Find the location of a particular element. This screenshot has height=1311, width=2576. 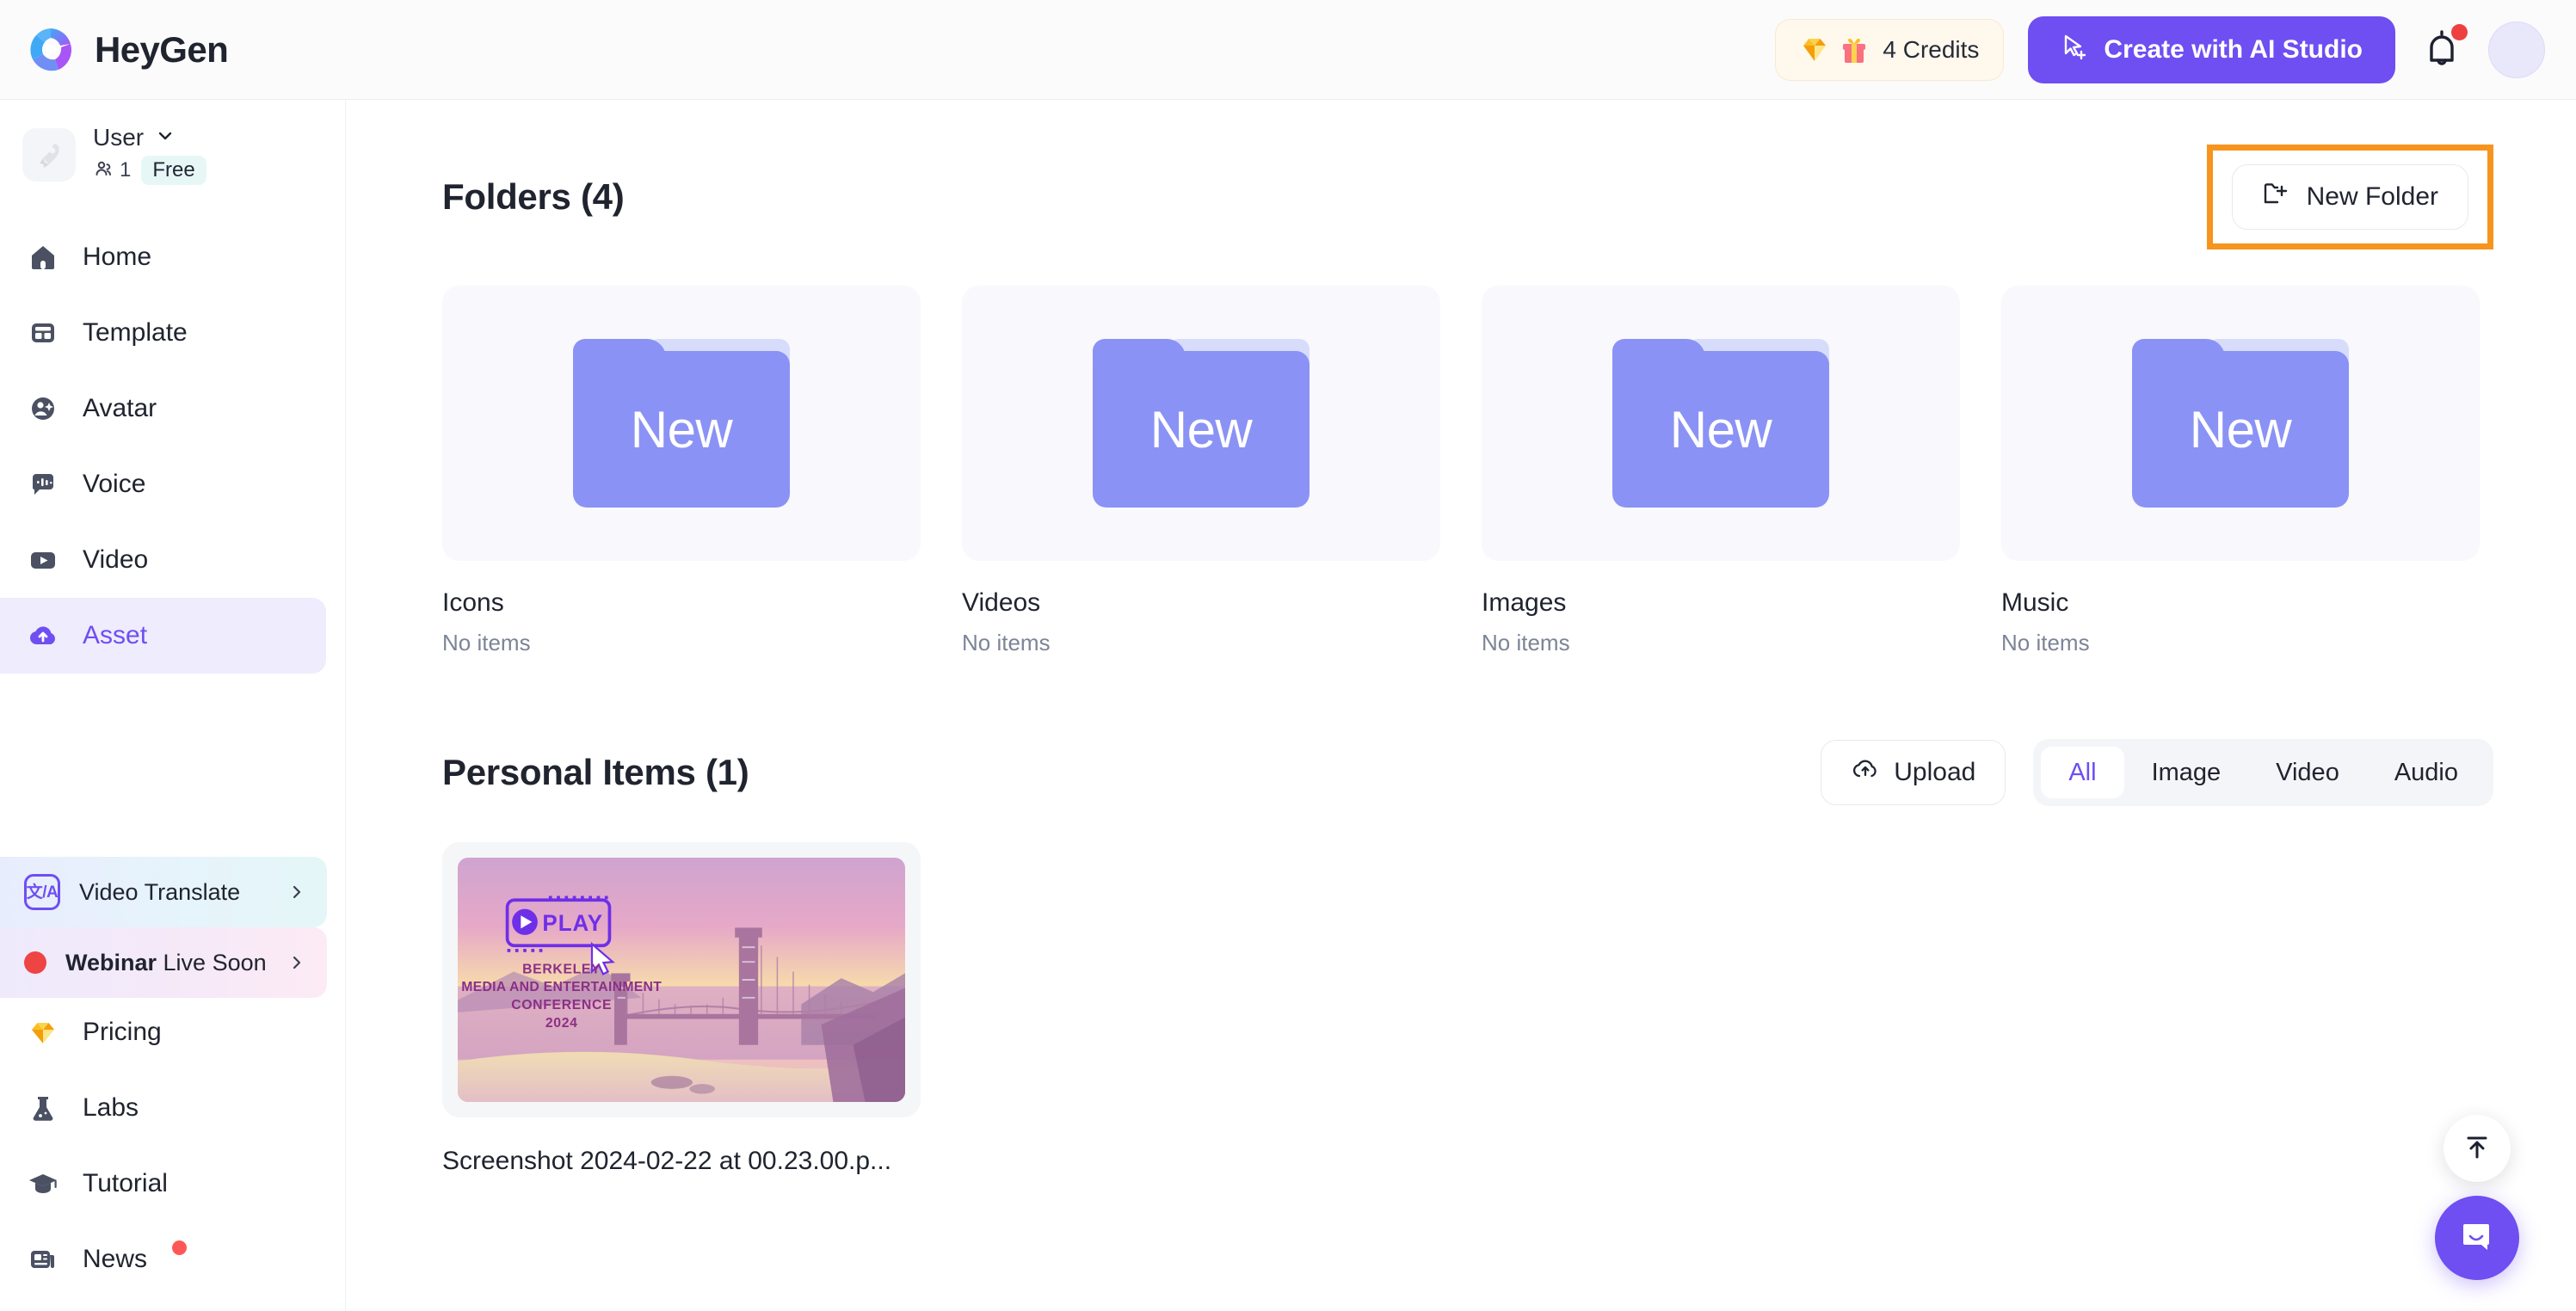

sidebar-item-labs: Labs is located at coordinates (163, 1108).